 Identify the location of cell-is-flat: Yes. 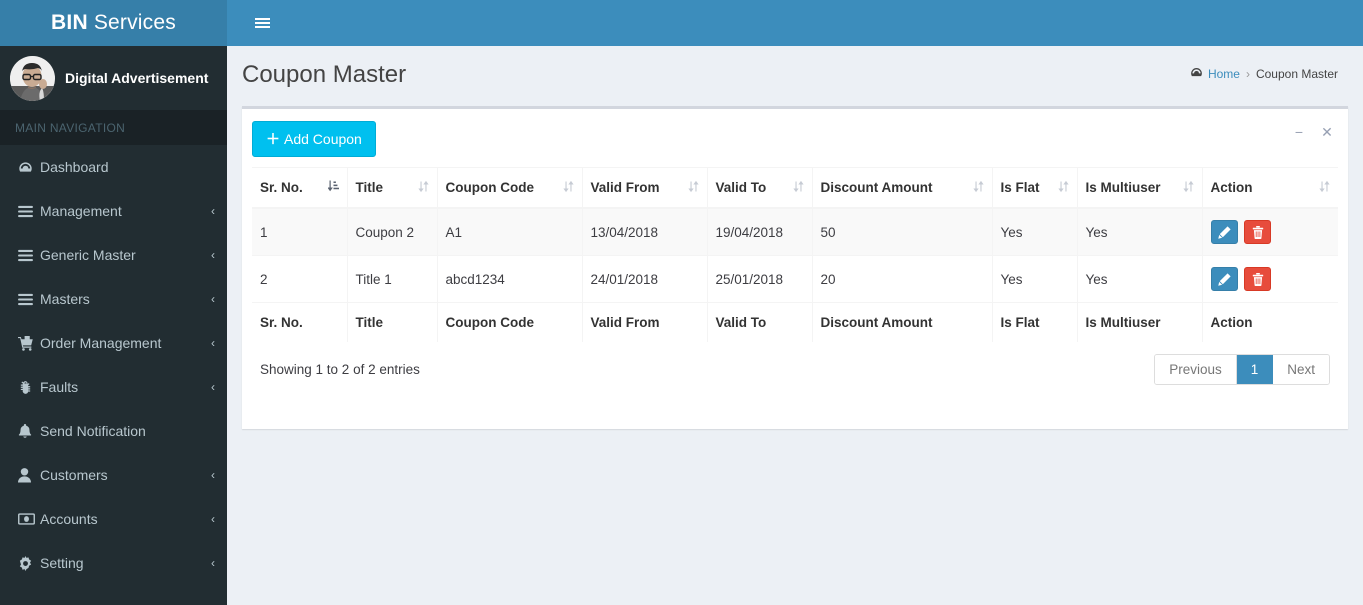
(1035, 231).